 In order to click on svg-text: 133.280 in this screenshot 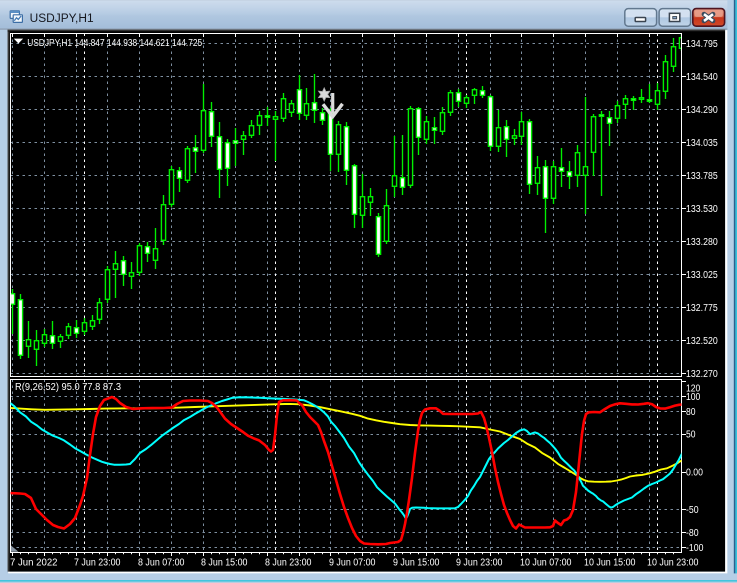, I will do `click(702, 242)`.